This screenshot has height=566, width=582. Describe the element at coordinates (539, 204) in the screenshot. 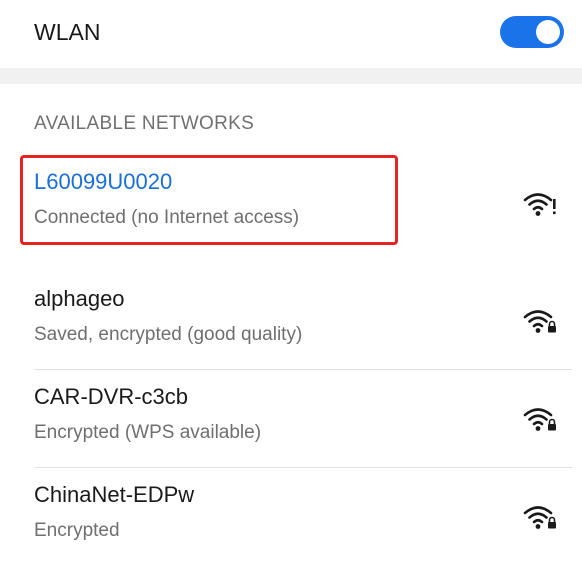

I see `wifi-no-internet-icon` at that location.